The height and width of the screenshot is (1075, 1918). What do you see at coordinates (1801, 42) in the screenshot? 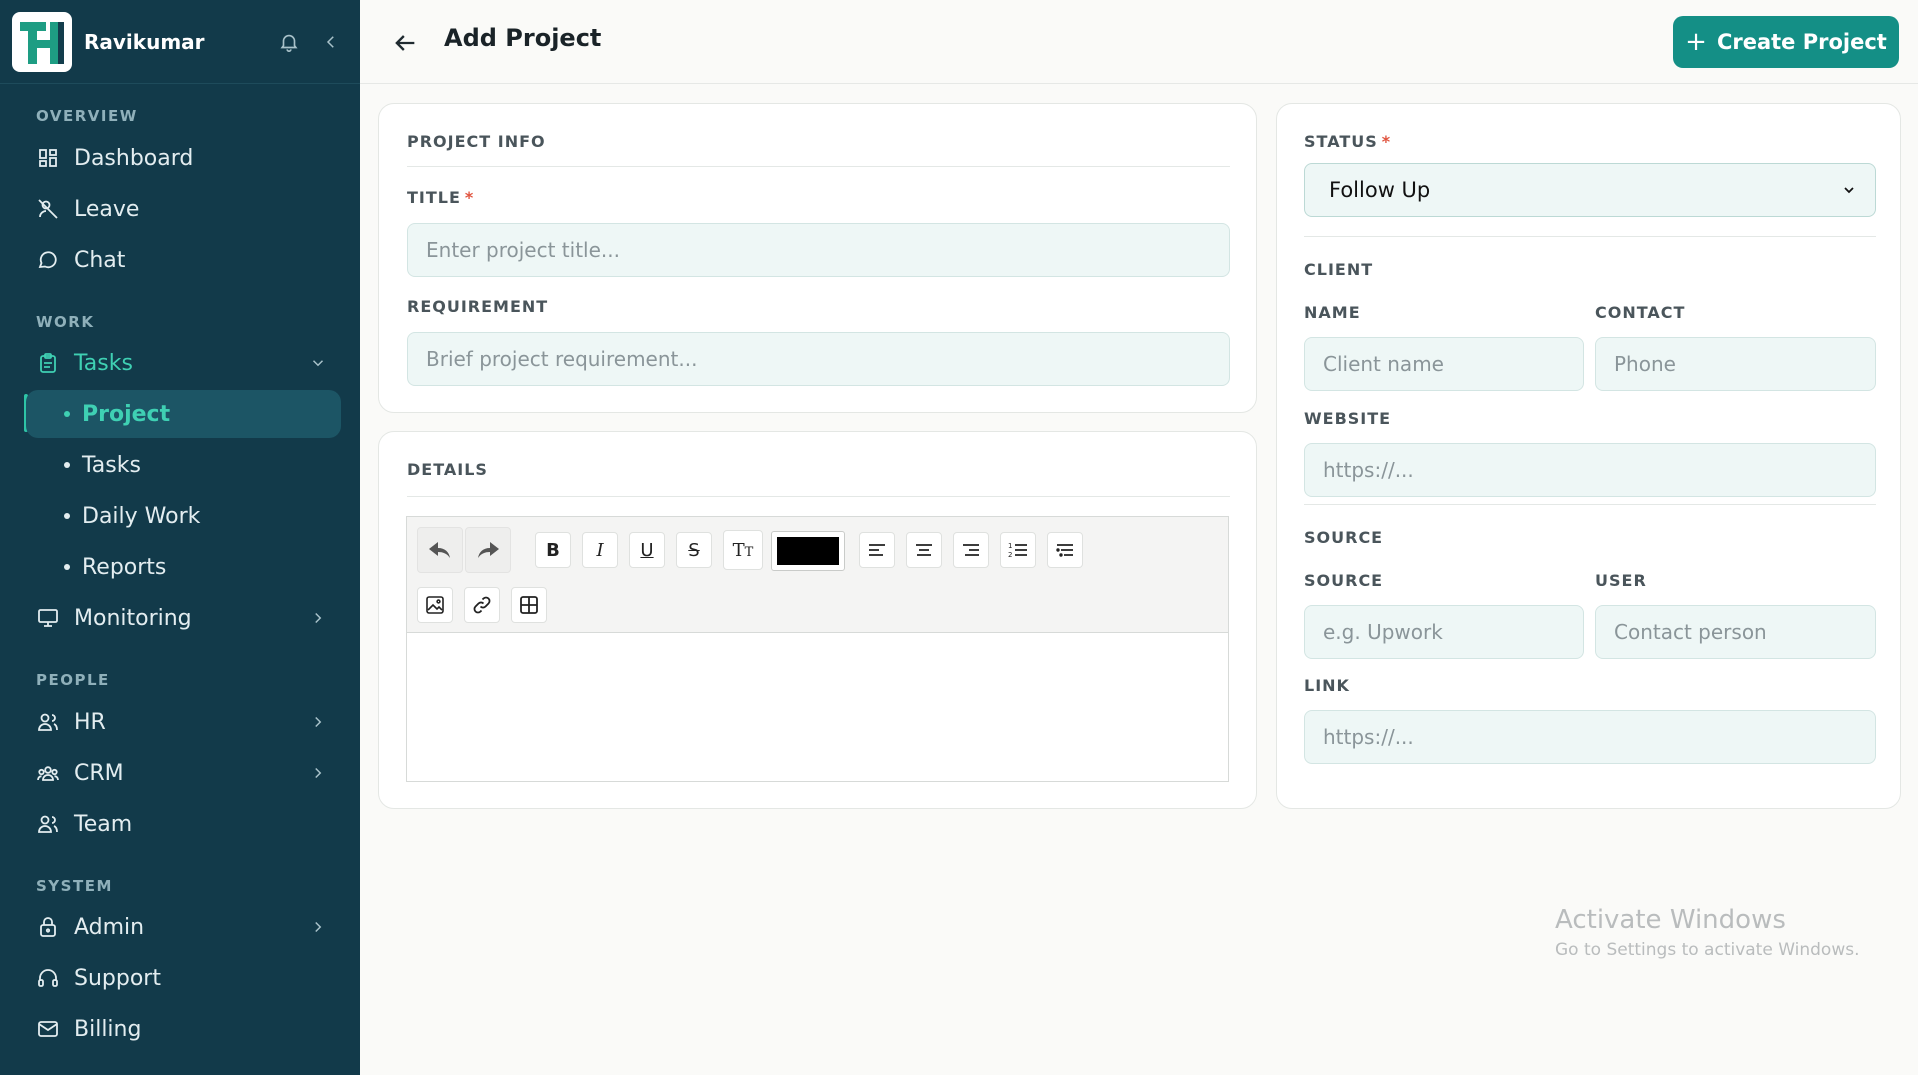
I see `create-project-label: Create Project` at bounding box center [1801, 42].